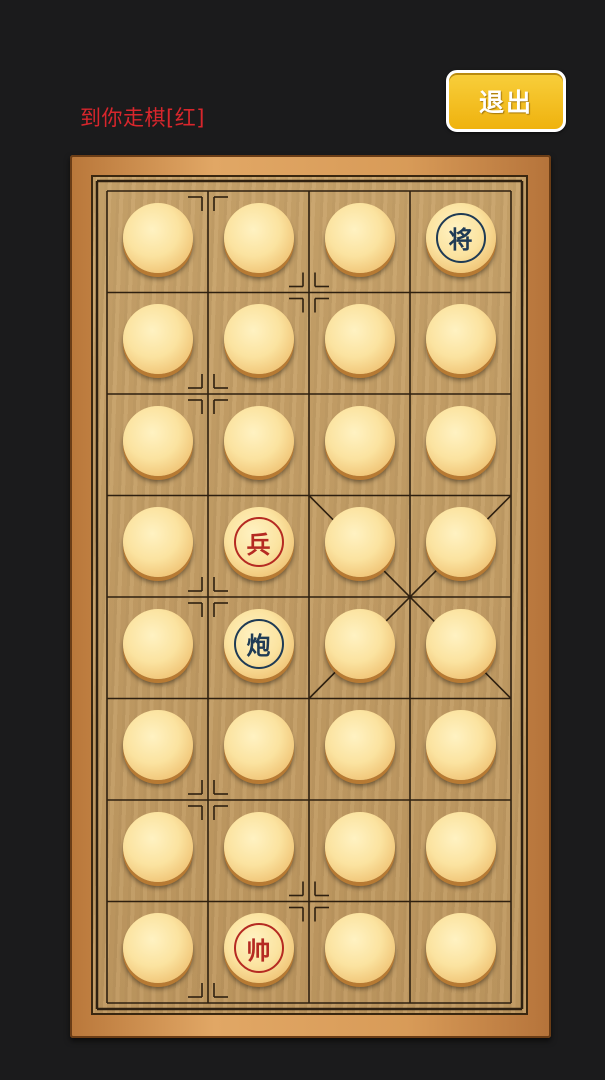 This screenshot has height=1080, width=605. I want to click on piece-label: 炮, so click(258, 643).